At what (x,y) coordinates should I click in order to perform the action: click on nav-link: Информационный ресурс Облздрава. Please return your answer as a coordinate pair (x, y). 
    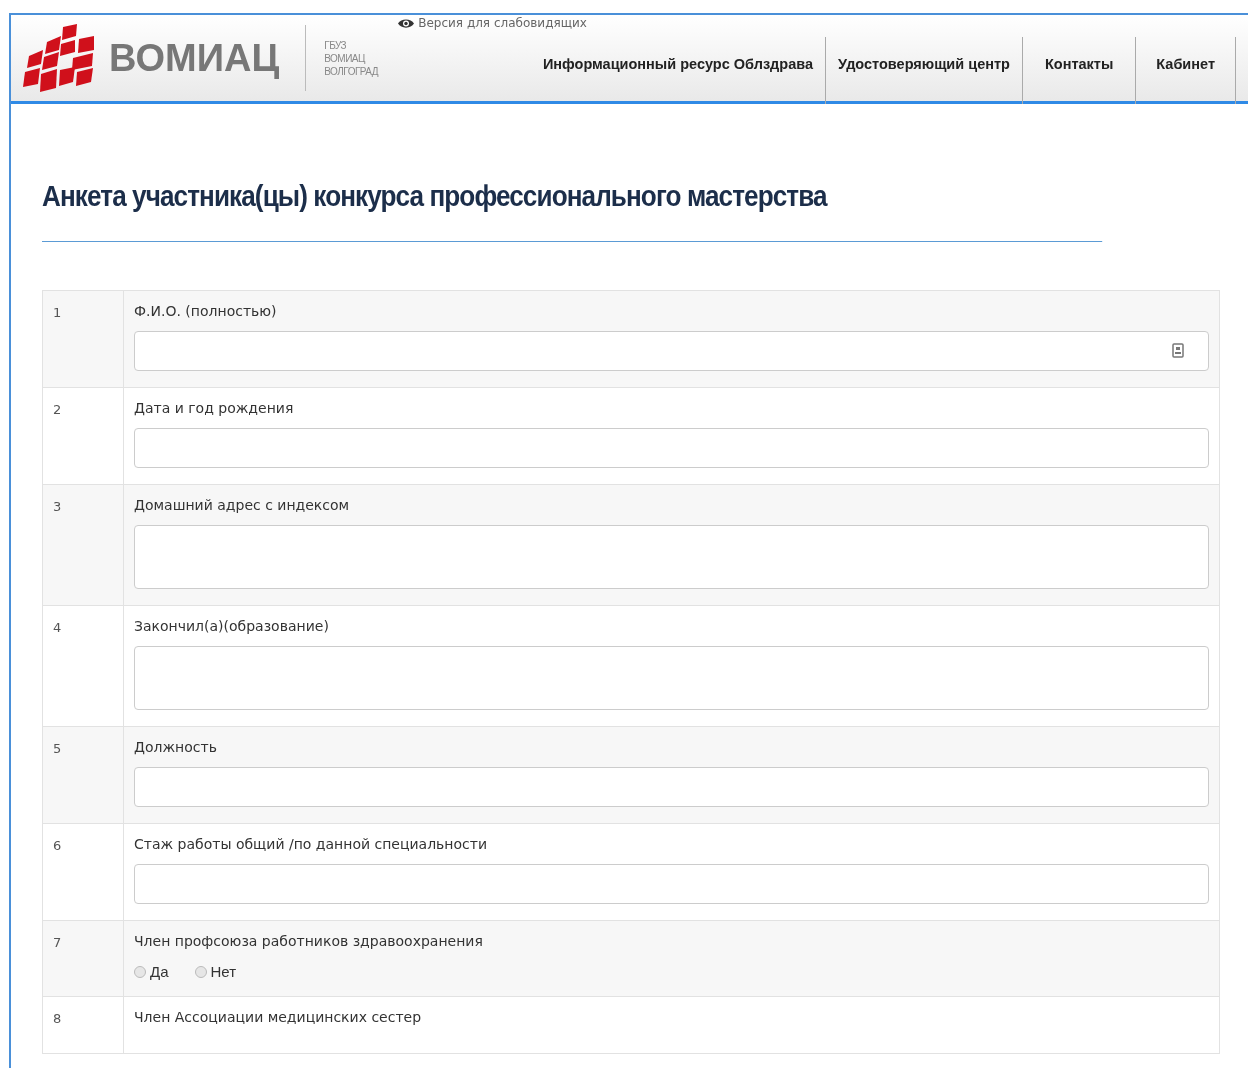
    Looking at the image, I should click on (678, 70).